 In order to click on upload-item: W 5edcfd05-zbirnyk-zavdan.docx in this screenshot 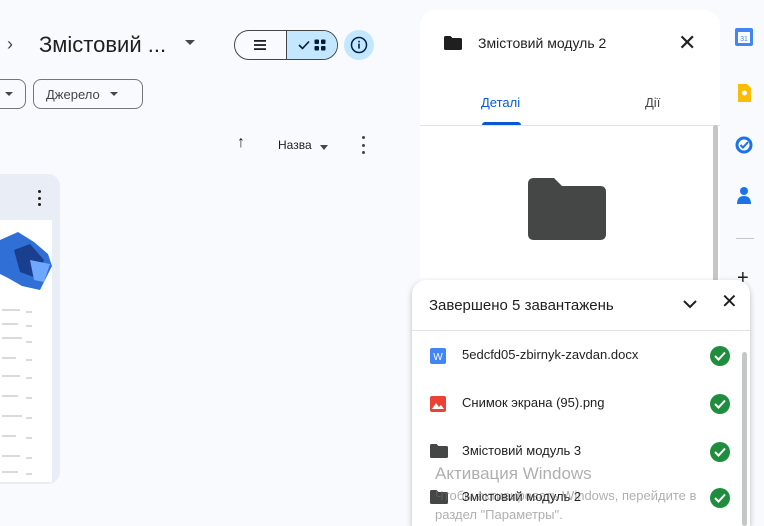, I will do `click(575, 356)`.